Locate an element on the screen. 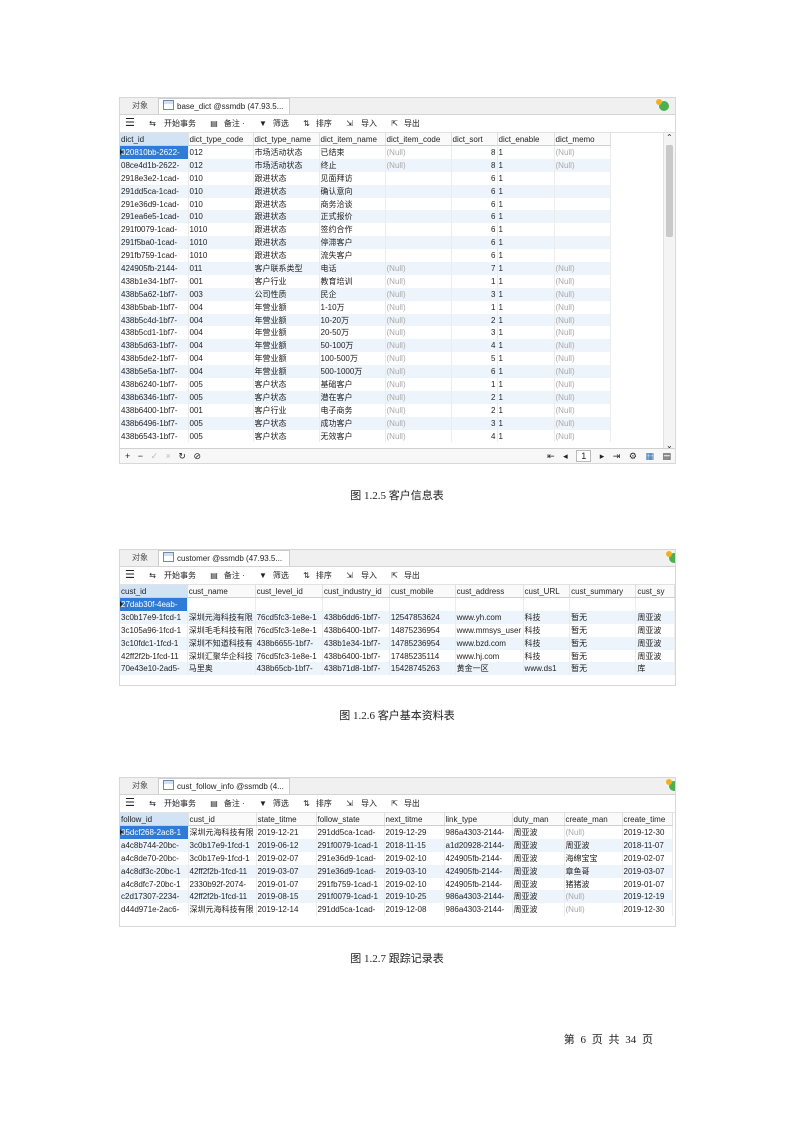 Image resolution: width=794 pixels, height=1123 pixels. column-header: cust_URL is located at coordinates (547, 591).